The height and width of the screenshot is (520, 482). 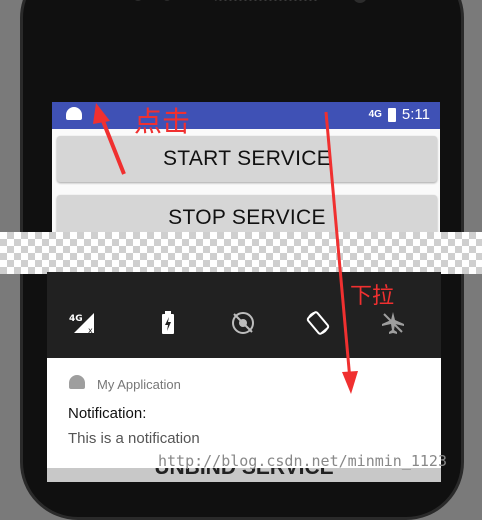 I want to click on pulldown-arrowhead, so click(x=350, y=382).